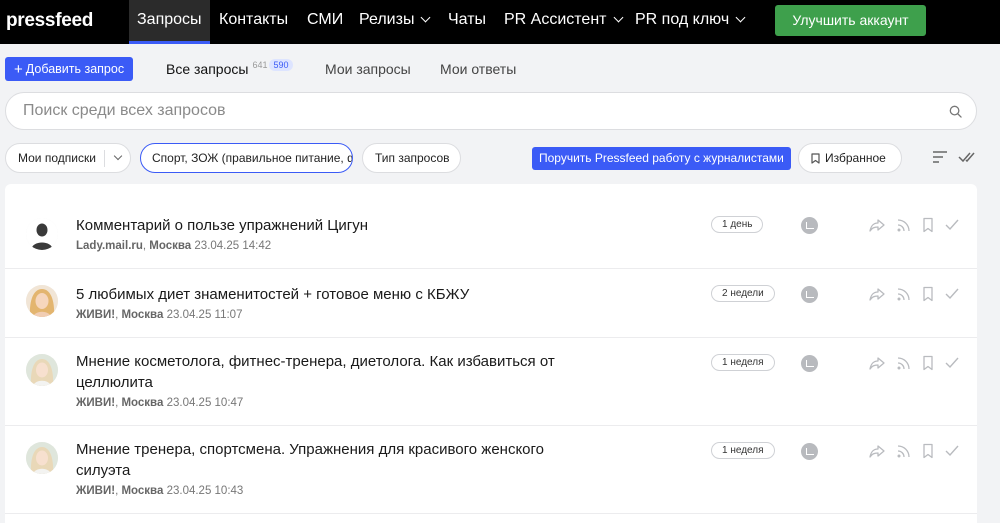  Describe the element at coordinates (281, 65) in the screenshot. I see `new-count-badge: 590` at that location.